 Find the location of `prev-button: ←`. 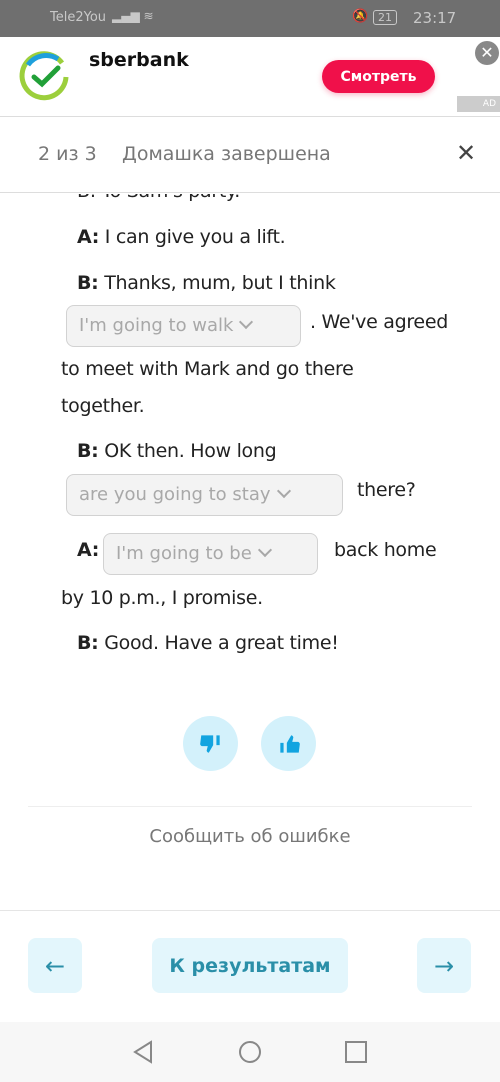

prev-button: ← is located at coordinates (55, 965).